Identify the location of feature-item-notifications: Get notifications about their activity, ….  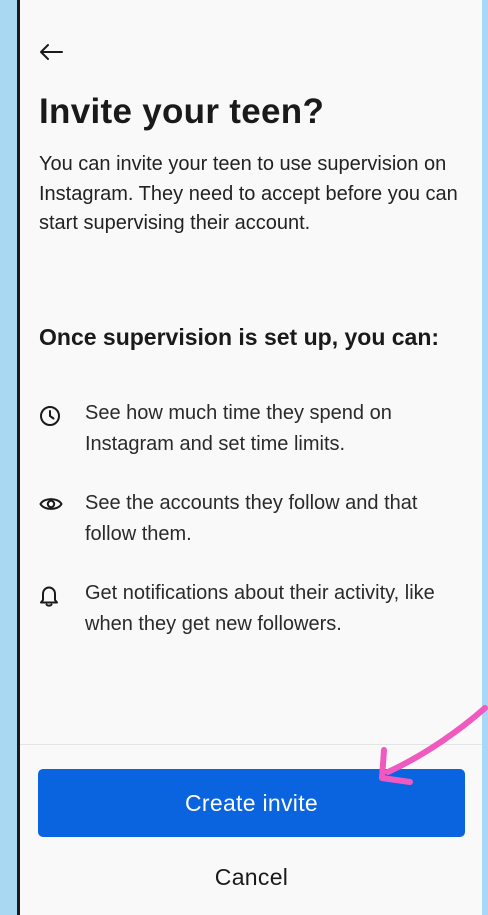
(254, 609).